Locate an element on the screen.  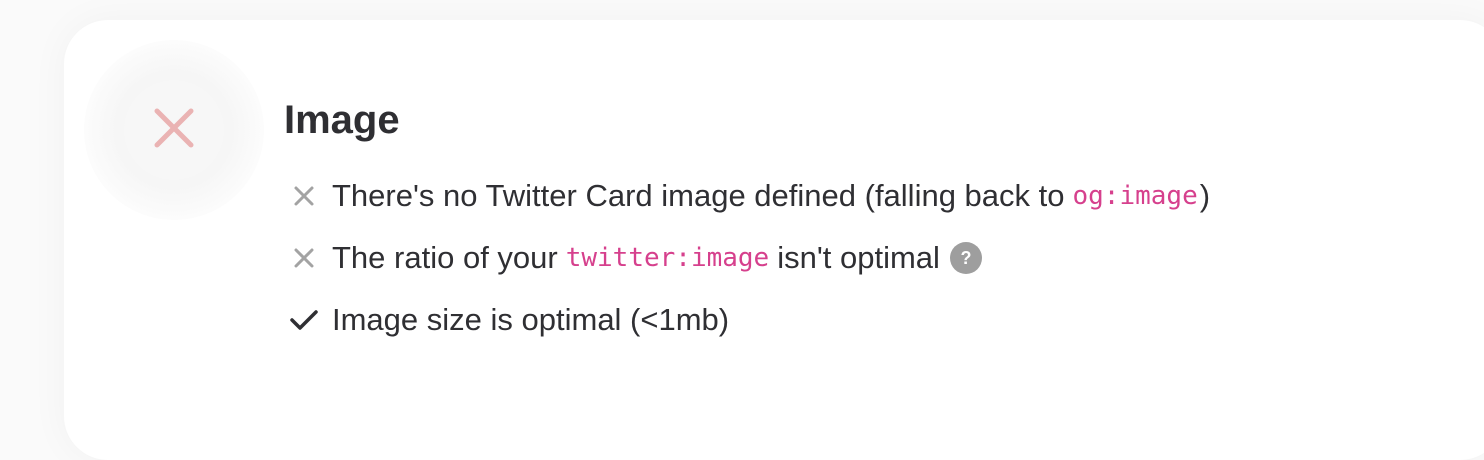
check-text-end: ) is located at coordinates (1205, 195).